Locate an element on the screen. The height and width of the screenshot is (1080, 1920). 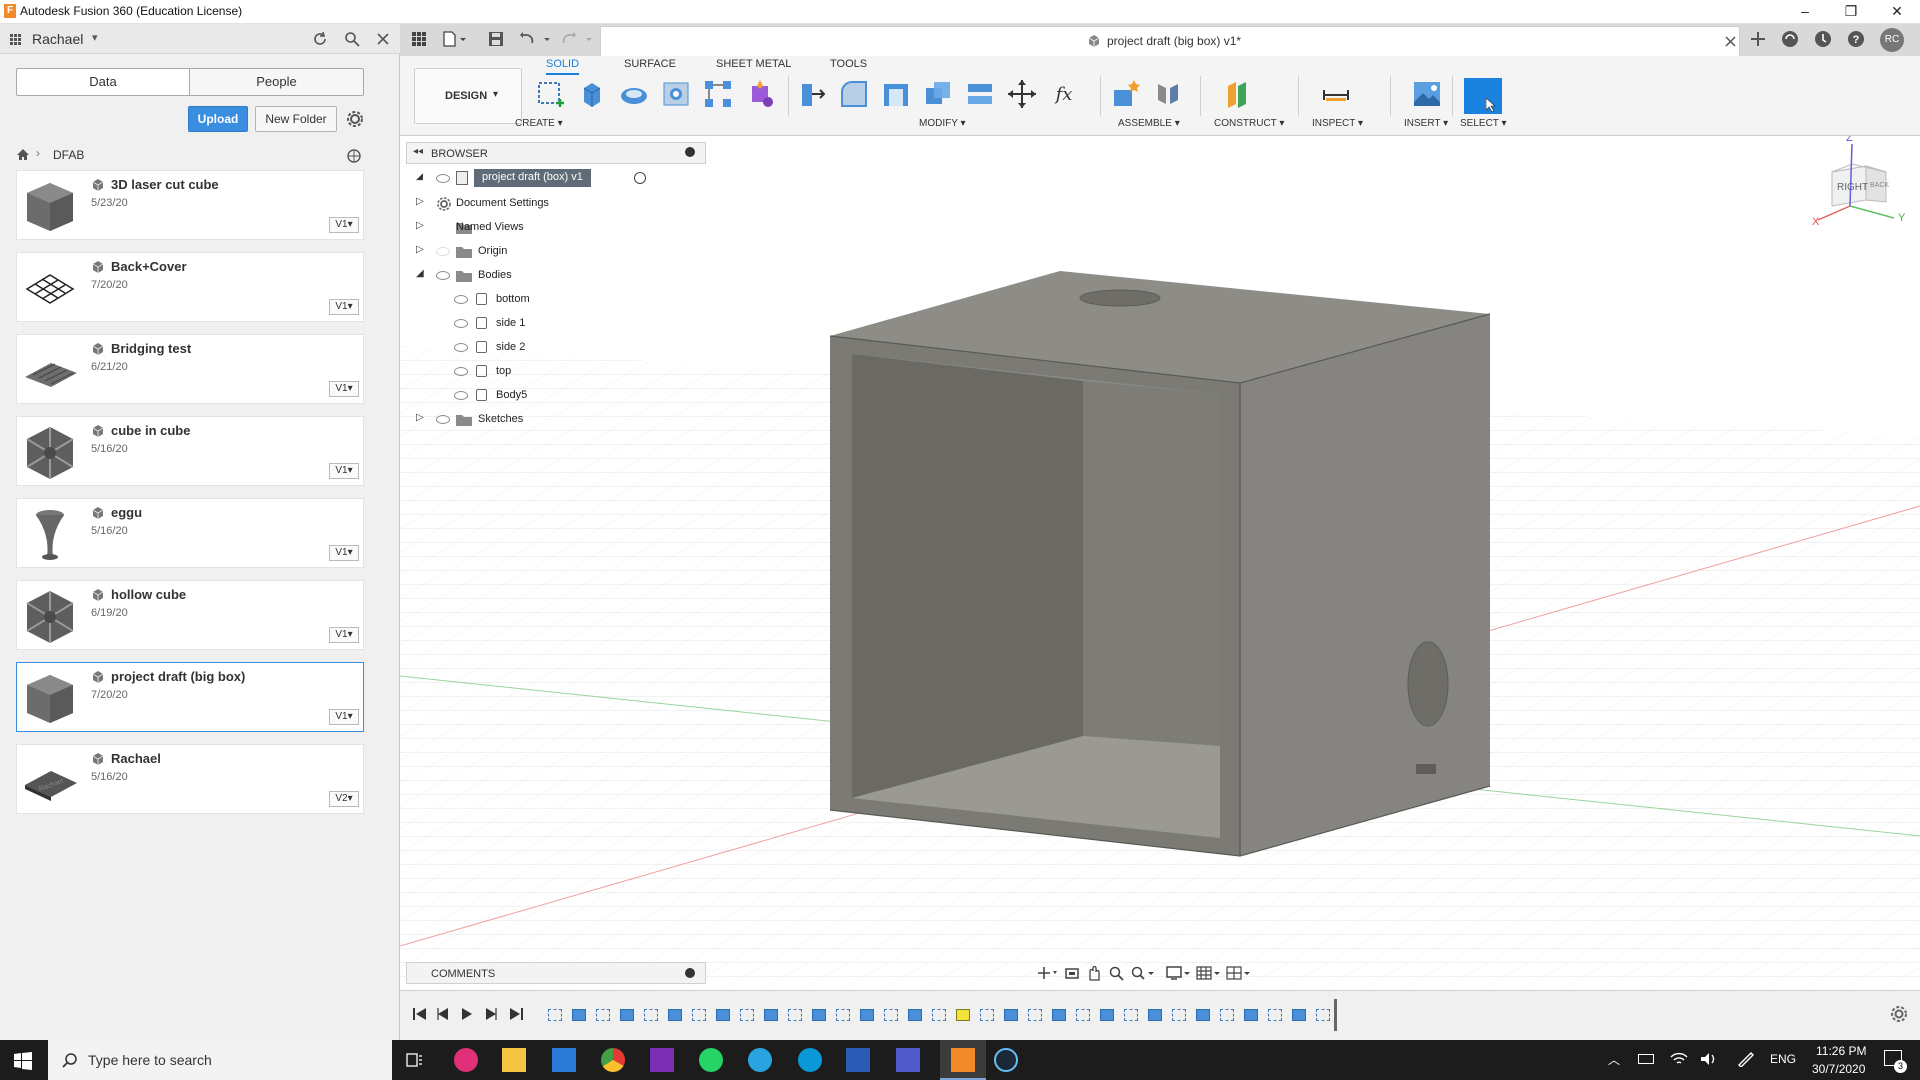
file-card: Bridging test 6/21/20 V1▾ is located at coordinates (190, 369).